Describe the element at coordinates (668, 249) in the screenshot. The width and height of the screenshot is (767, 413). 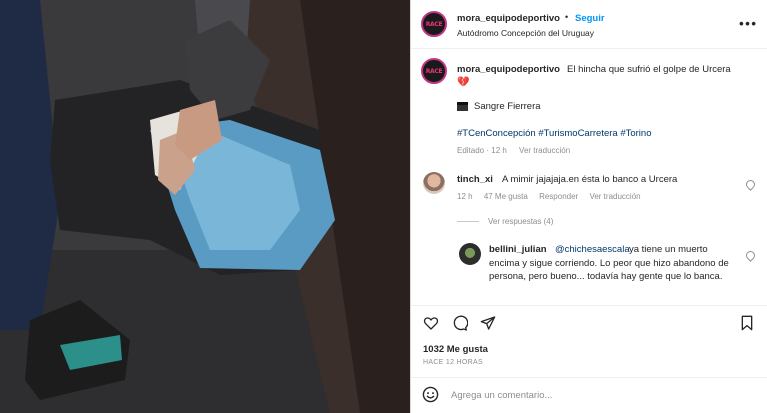
I see `reply-text-first-line: ya tiene un muerto` at that location.